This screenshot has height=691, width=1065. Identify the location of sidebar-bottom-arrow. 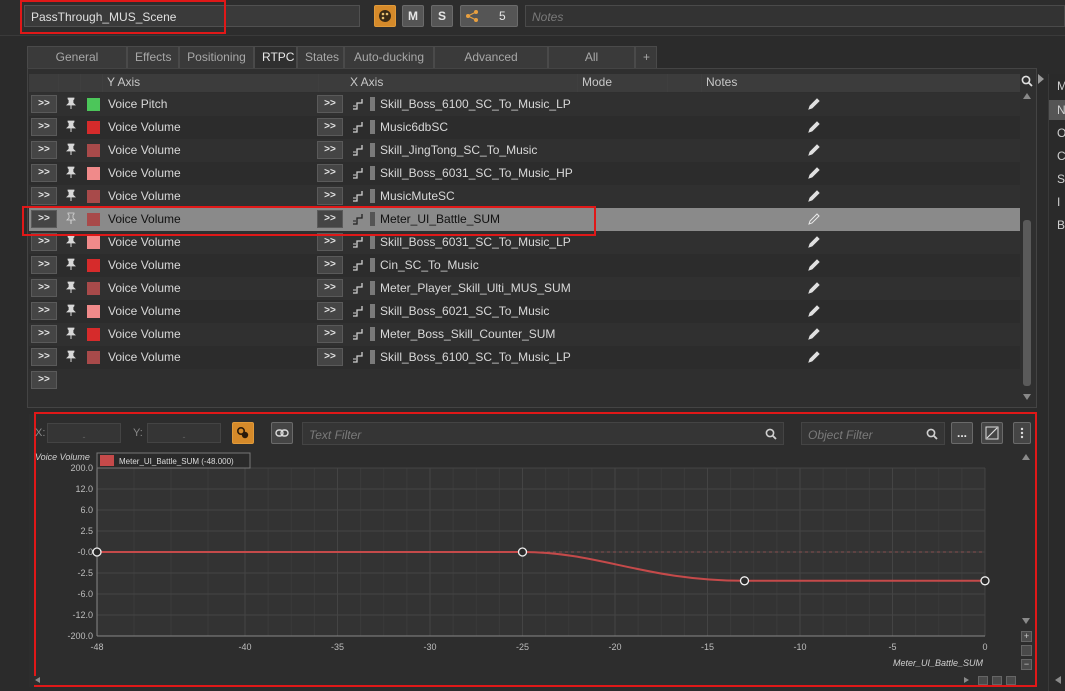
(1058, 680).